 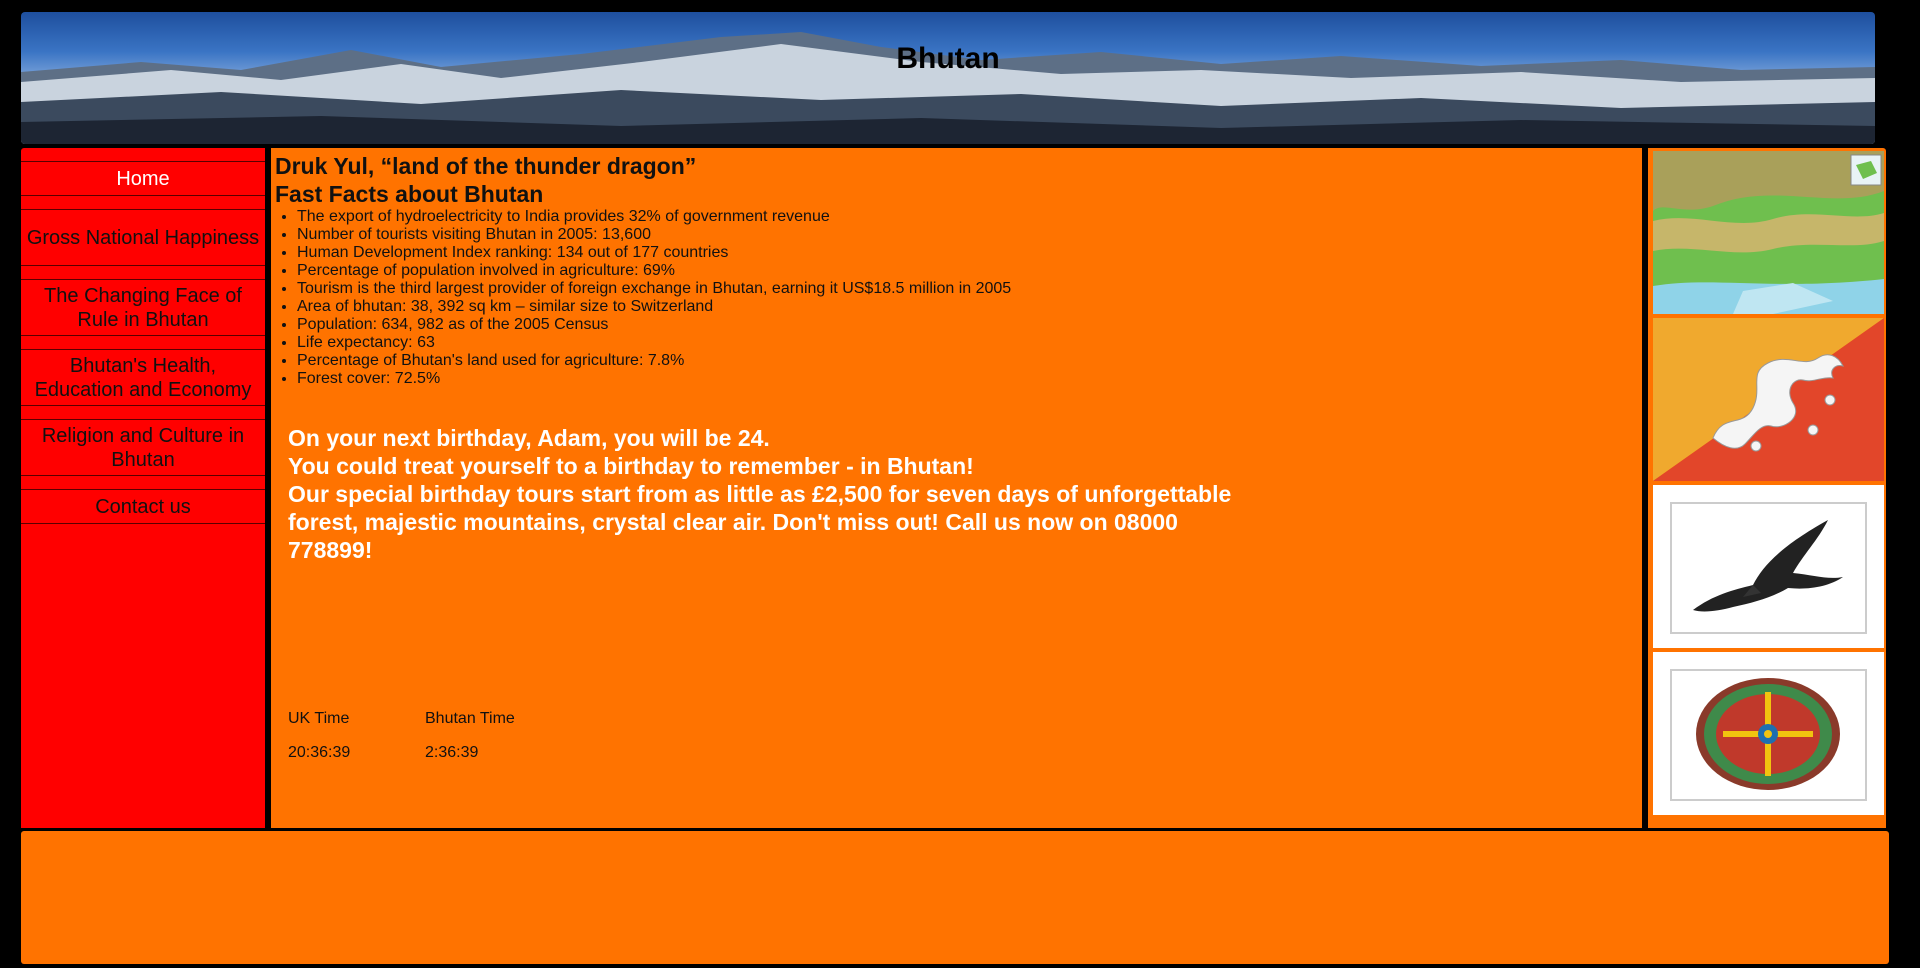 I want to click on mandala-image, so click(x=1768, y=733).